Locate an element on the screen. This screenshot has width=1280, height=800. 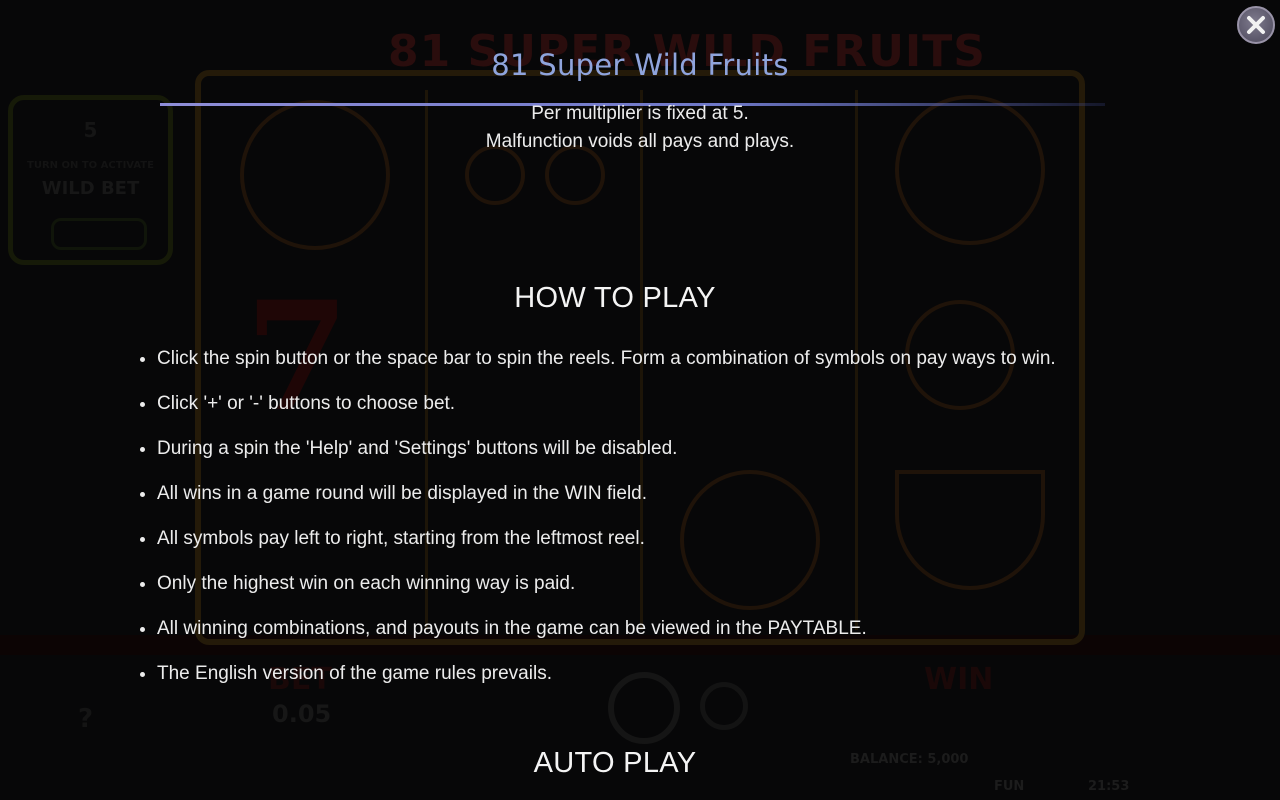
how-to-play-heading: HOW TO PLAY is located at coordinates (615, 298).